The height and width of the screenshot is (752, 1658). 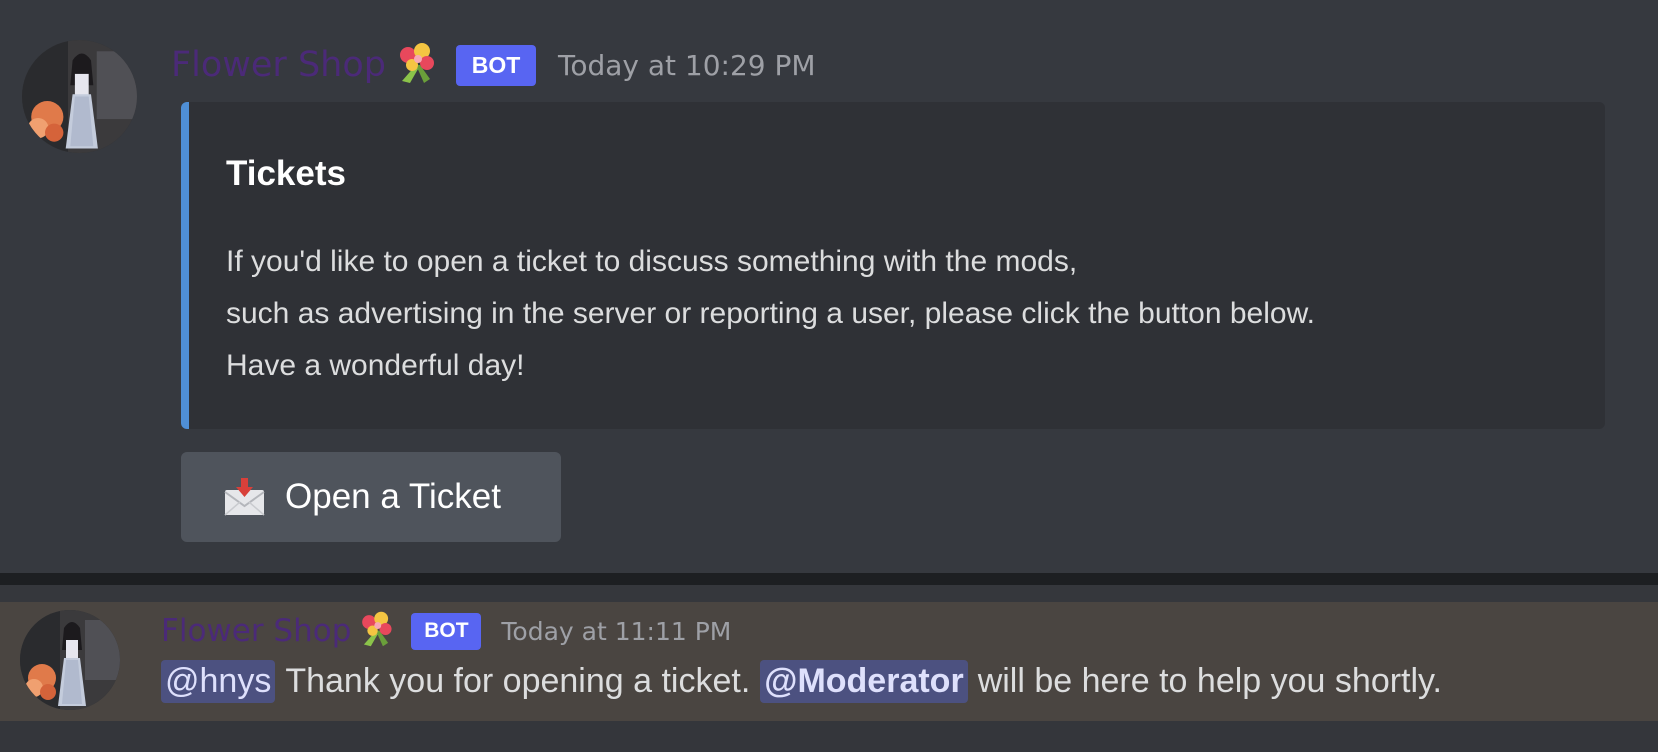 I want to click on message-header: Flower Shop BOT Today at 10:29 PM, so click(x=493, y=65).